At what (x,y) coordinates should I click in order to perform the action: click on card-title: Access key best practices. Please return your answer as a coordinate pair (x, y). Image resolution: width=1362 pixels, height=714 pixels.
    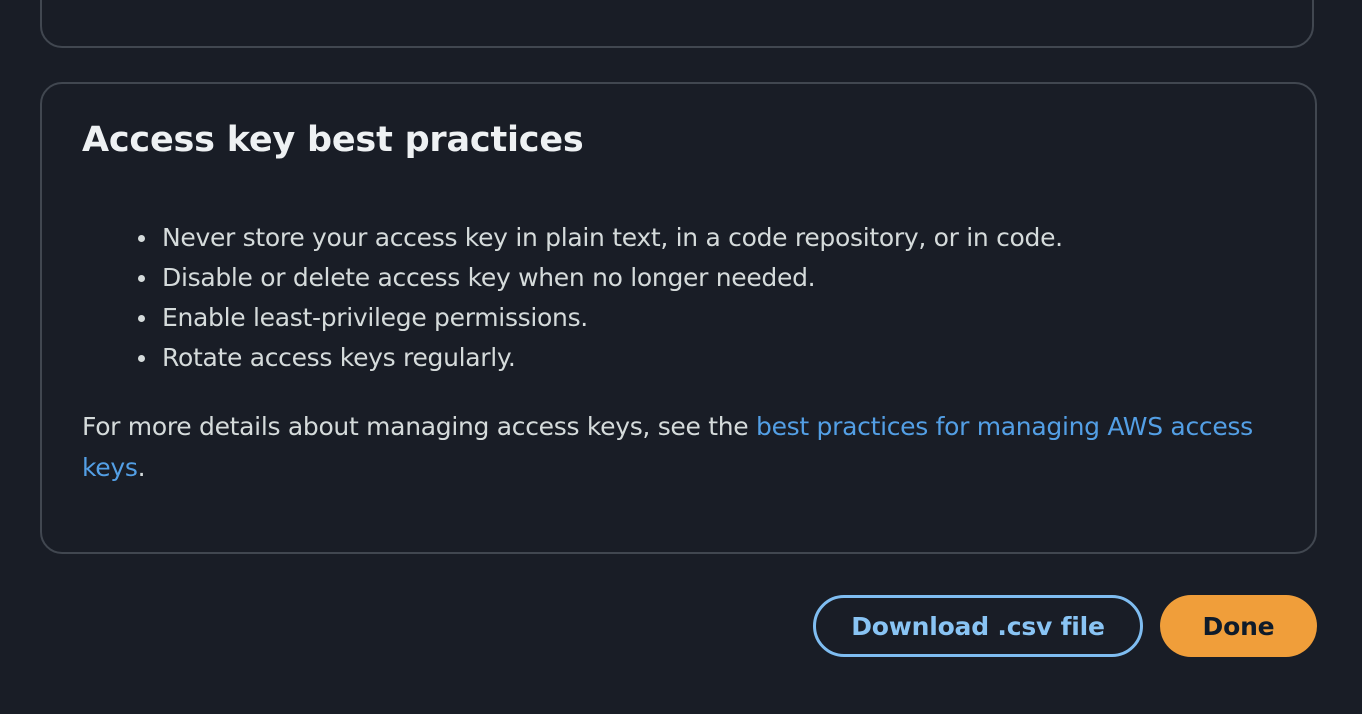
    Looking at the image, I should click on (333, 140).